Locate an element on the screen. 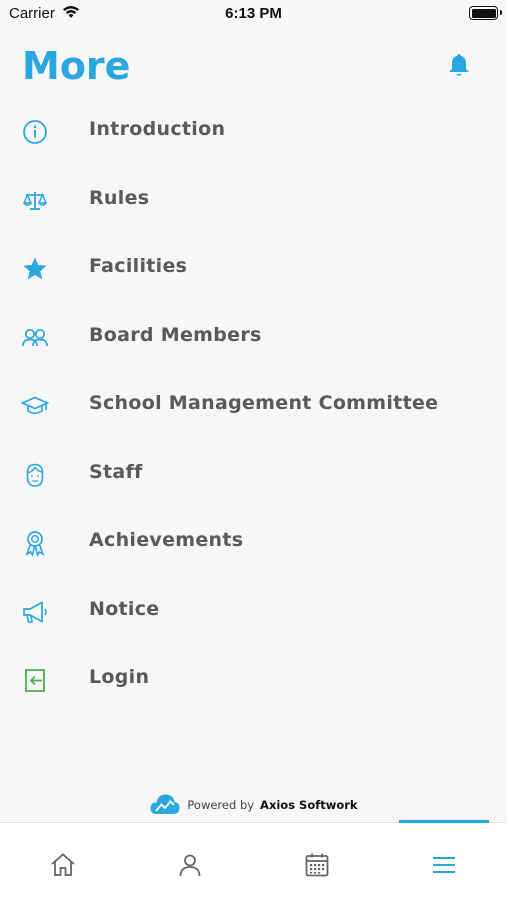 The image size is (507, 900). status-time: 6:13 PM is located at coordinates (253, 13).